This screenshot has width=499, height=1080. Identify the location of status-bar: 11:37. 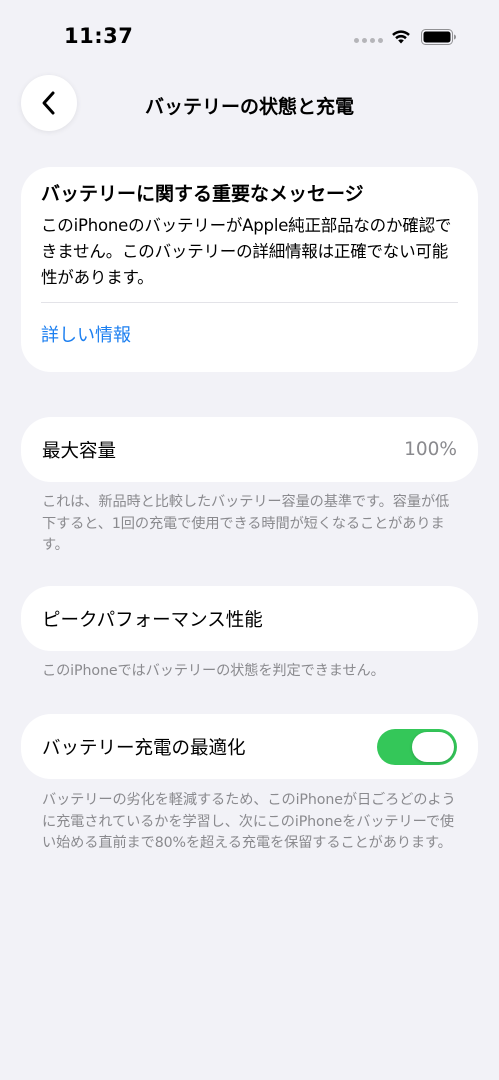
(249, 35).